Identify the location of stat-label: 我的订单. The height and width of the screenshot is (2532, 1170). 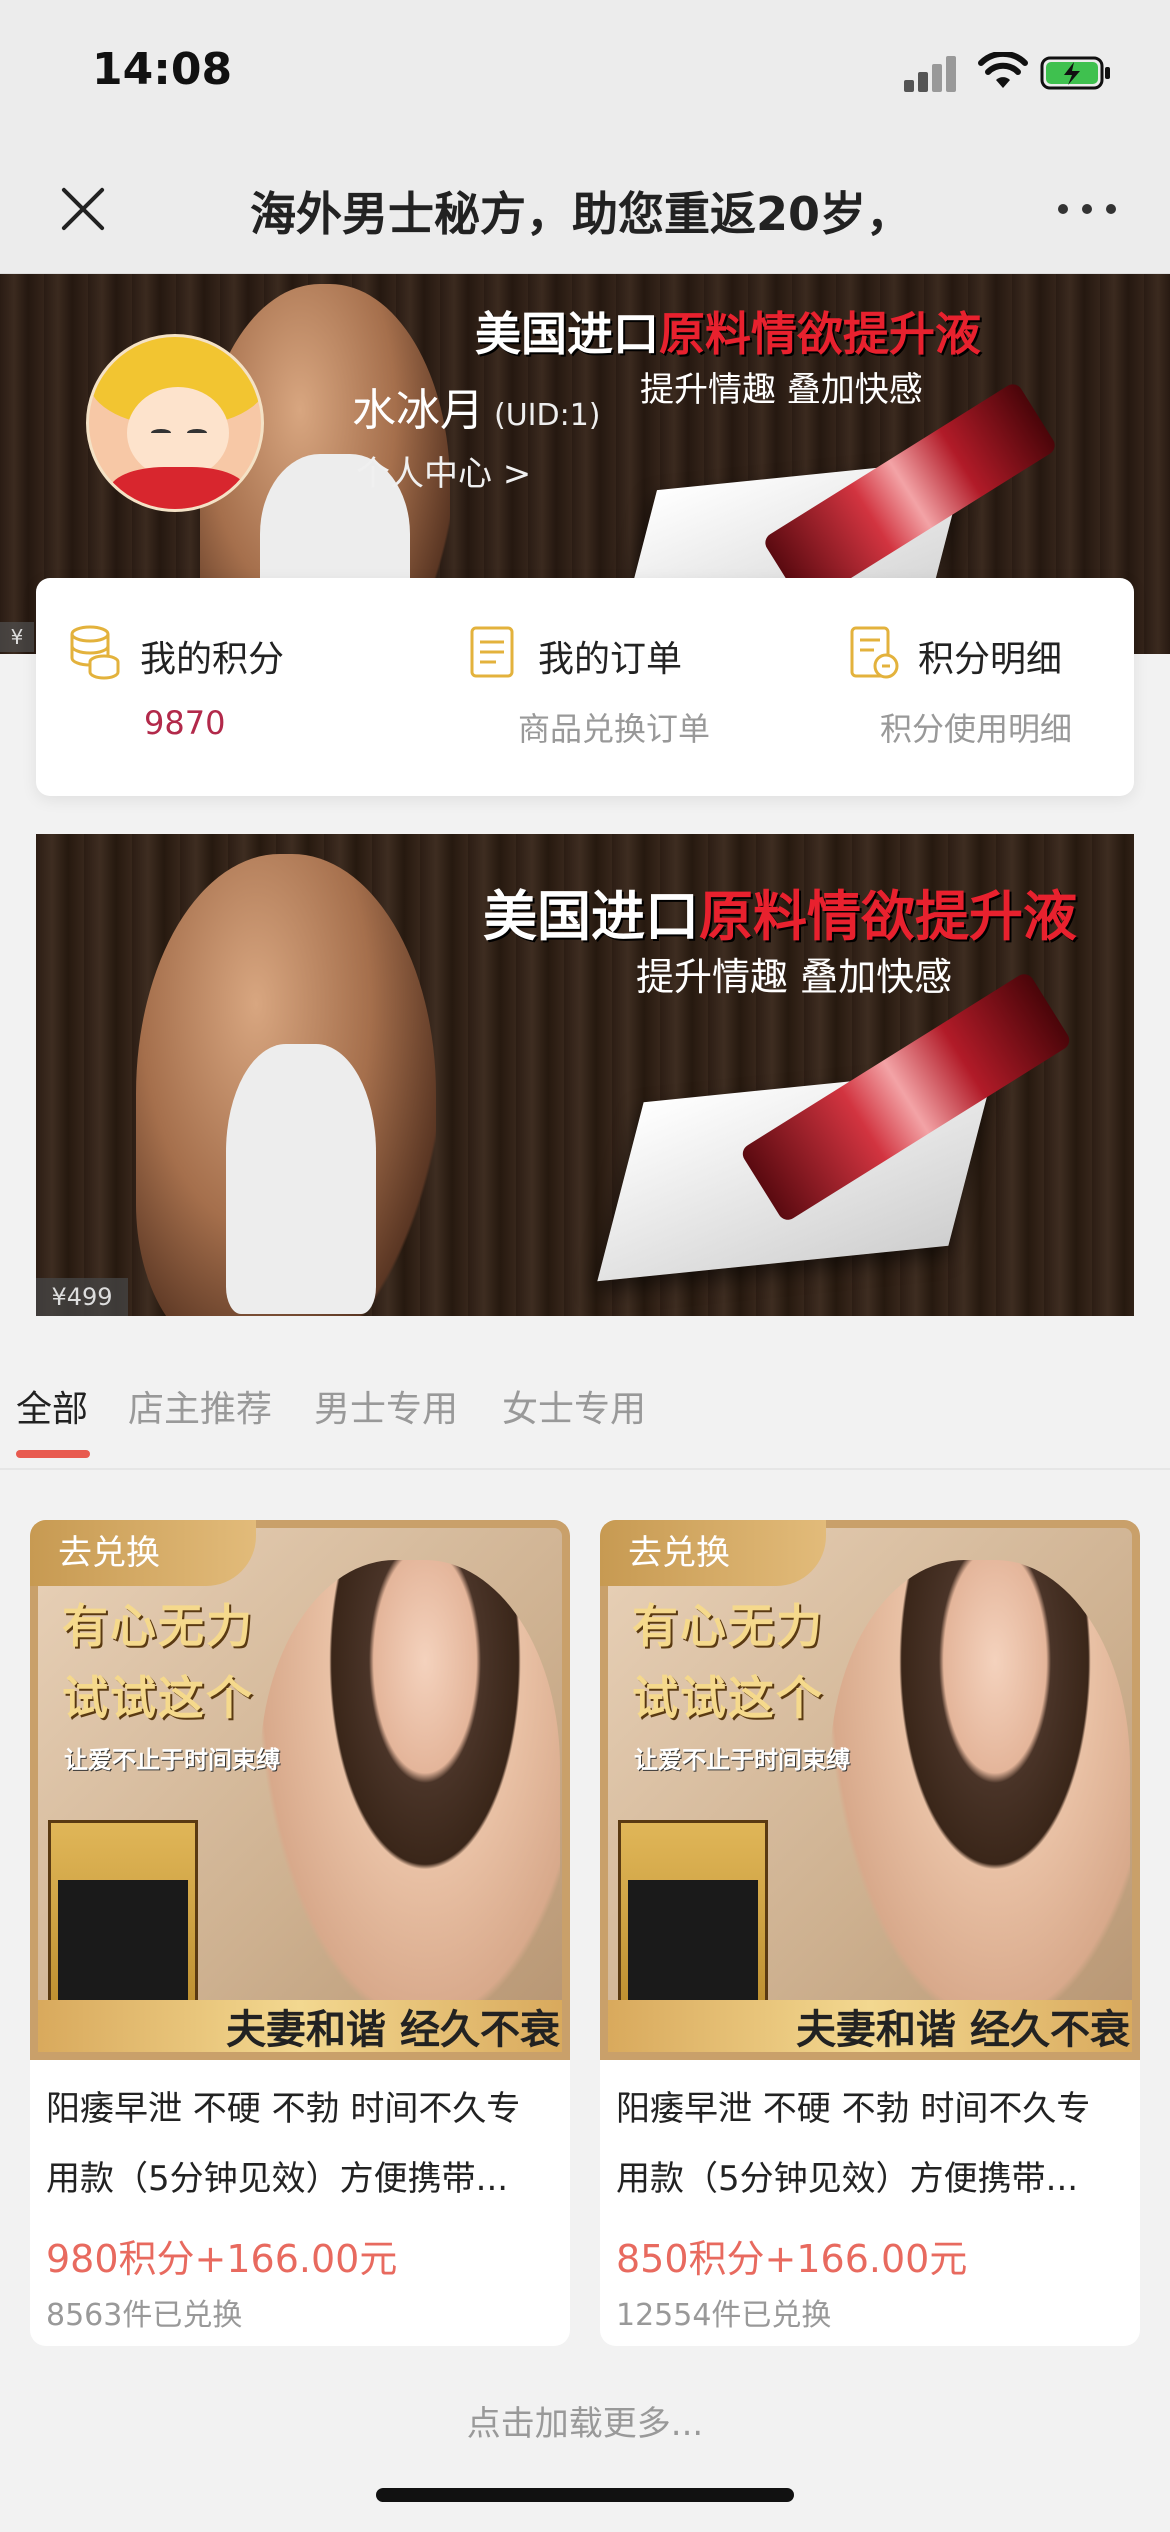
(610, 659).